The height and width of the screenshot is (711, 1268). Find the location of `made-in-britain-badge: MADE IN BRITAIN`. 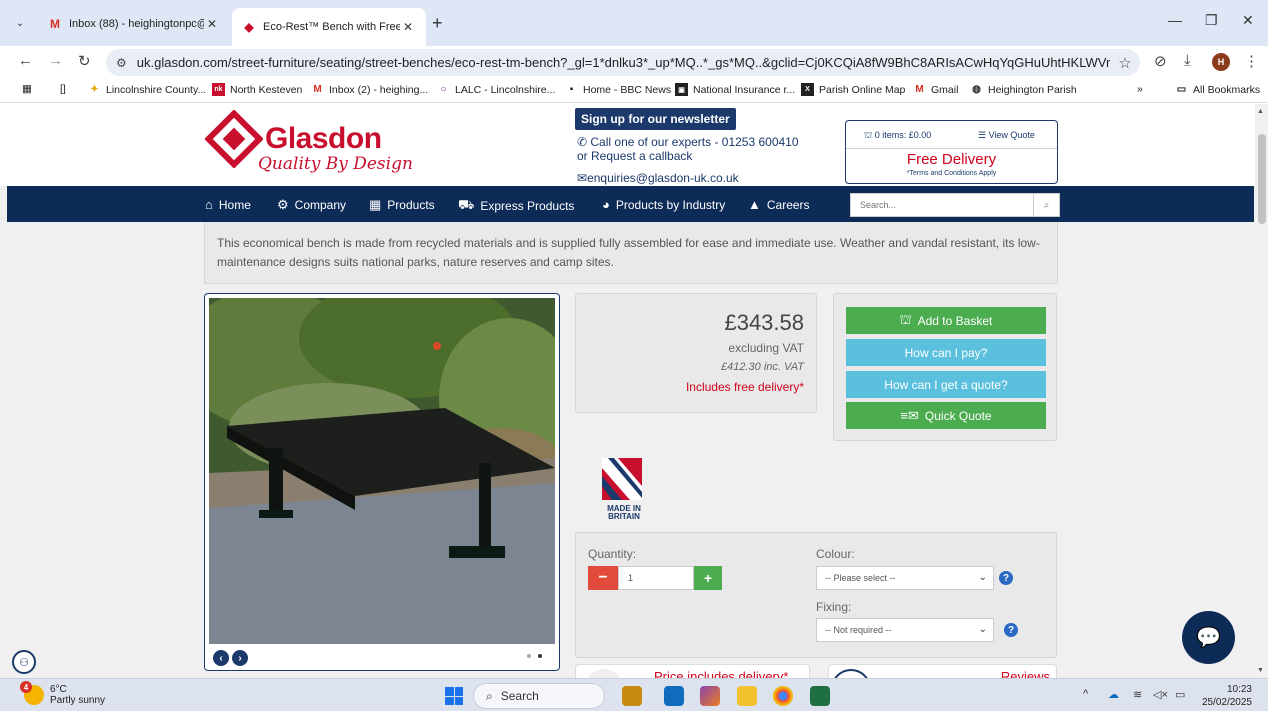

made-in-britain-badge: MADE IN BRITAIN is located at coordinates (624, 488).